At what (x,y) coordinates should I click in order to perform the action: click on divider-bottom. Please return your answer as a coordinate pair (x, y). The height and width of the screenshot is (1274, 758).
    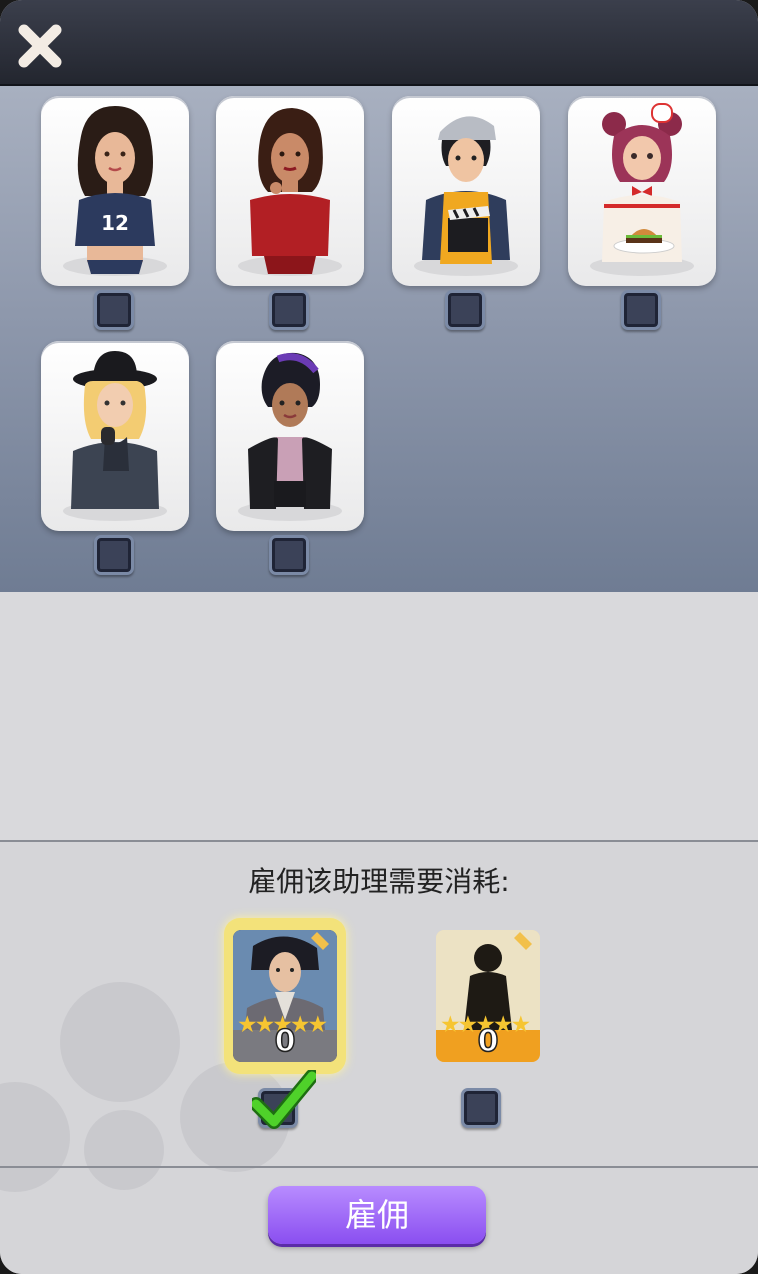
    Looking at the image, I should click on (379, 1167).